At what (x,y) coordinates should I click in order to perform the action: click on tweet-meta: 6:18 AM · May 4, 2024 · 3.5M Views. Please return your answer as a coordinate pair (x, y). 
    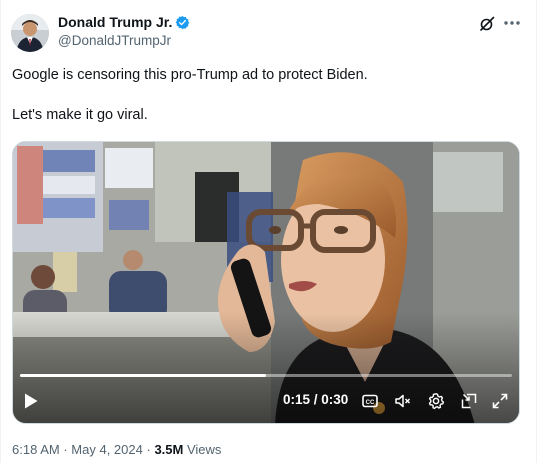
    Looking at the image, I should click on (116, 449).